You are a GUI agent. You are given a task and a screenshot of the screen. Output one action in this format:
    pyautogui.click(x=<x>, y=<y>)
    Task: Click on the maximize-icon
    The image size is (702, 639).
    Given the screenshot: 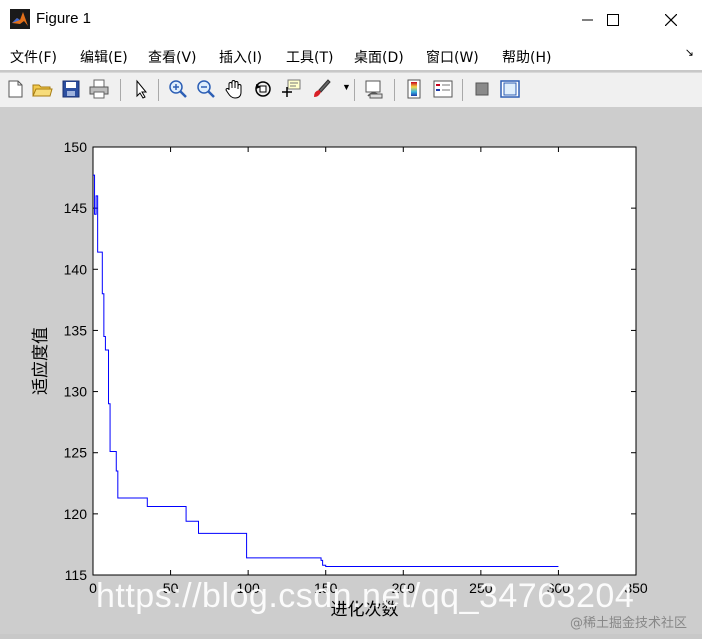 What is the action you would take?
    pyautogui.click(x=613, y=20)
    